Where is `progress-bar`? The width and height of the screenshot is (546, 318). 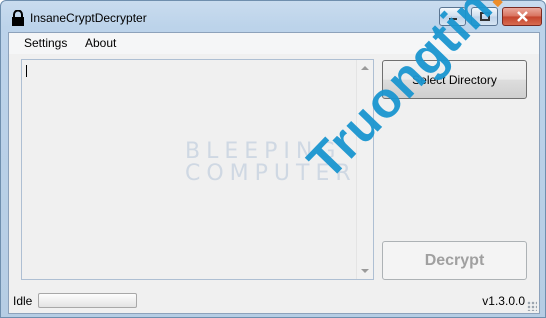 progress-bar is located at coordinates (87, 300).